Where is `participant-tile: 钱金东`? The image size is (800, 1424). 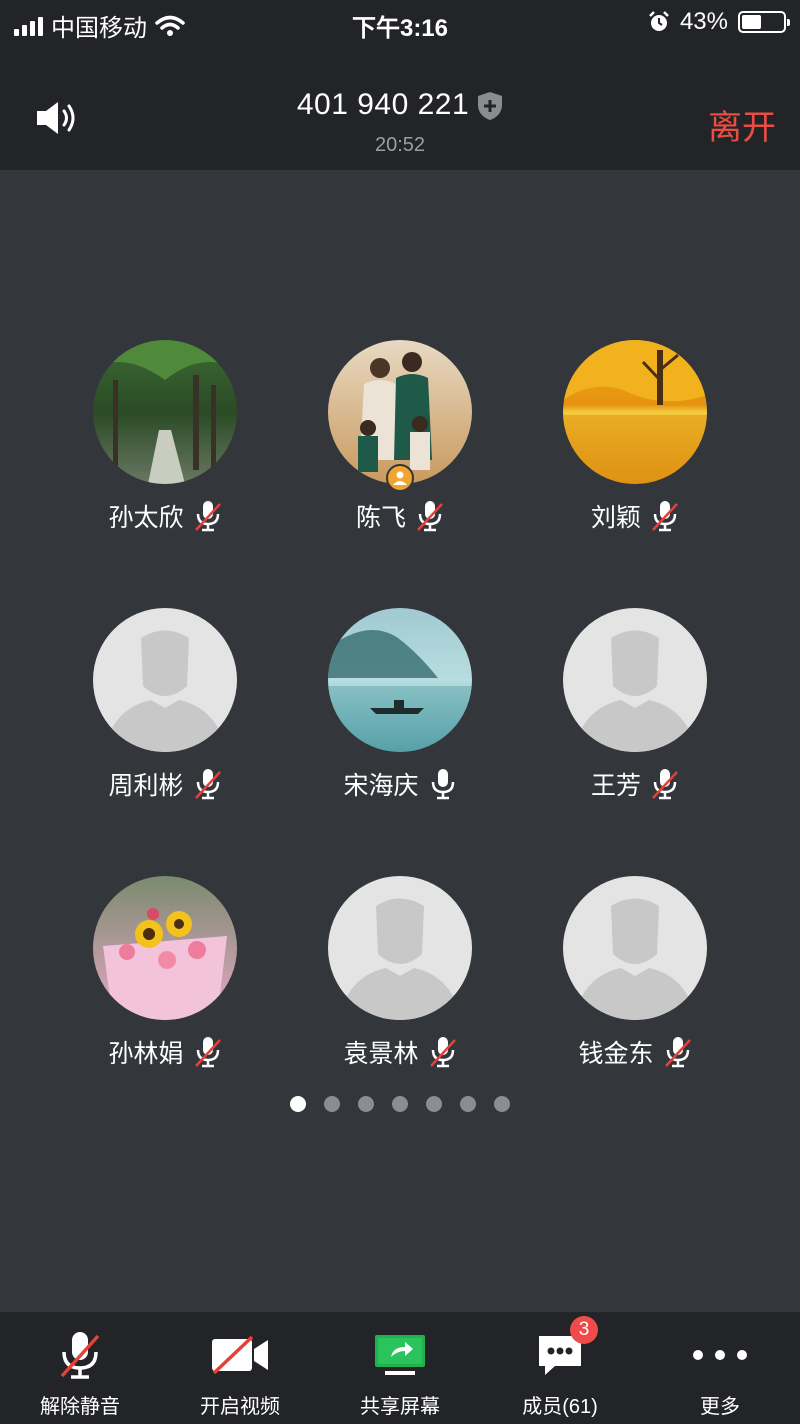
participant-tile: 钱金东 is located at coordinates (635, 973).